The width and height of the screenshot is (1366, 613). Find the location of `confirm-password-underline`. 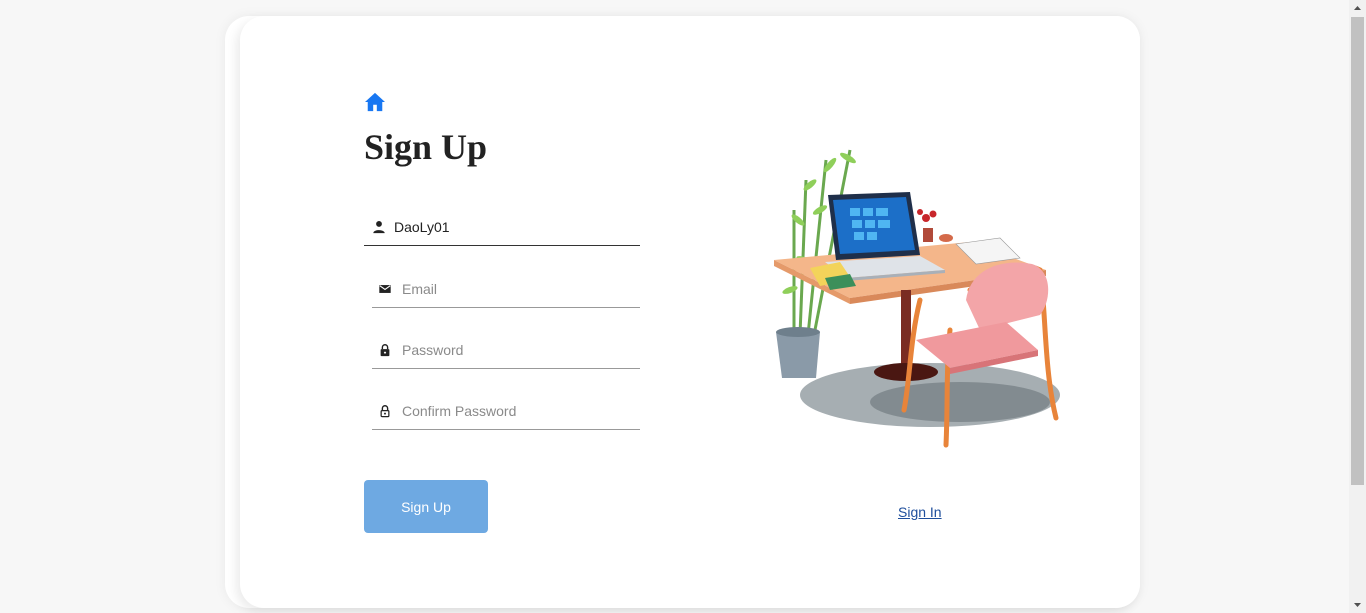

confirm-password-underline is located at coordinates (506, 429).